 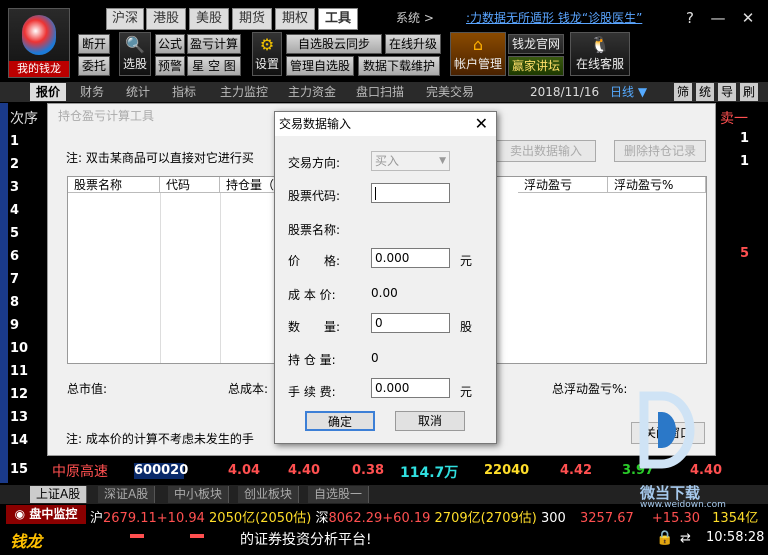 What do you see at coordinates (170, 44) in the screenshot?
I see `formula-button: 公式` at bounding box center [170, 44].